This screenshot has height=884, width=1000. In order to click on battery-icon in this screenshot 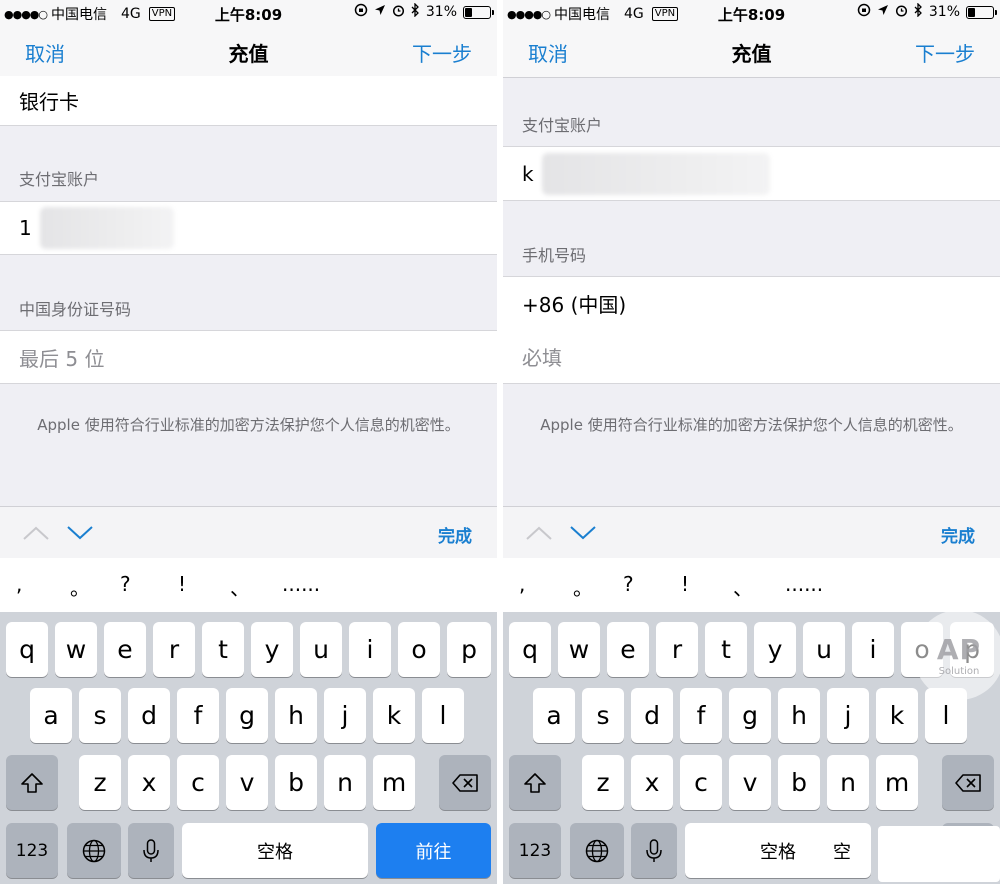, I will do `click(478, 12)`.